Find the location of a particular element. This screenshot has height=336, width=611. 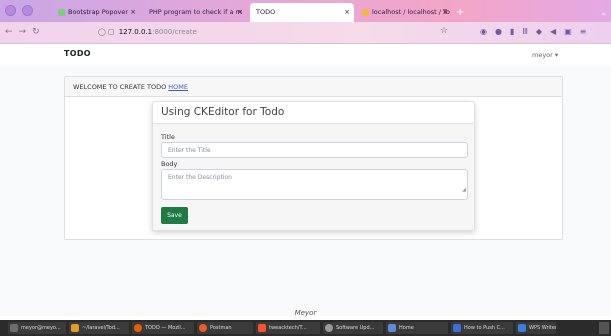

body-textarea: Enter the Description ◢ is located at coordinates (314, 184).